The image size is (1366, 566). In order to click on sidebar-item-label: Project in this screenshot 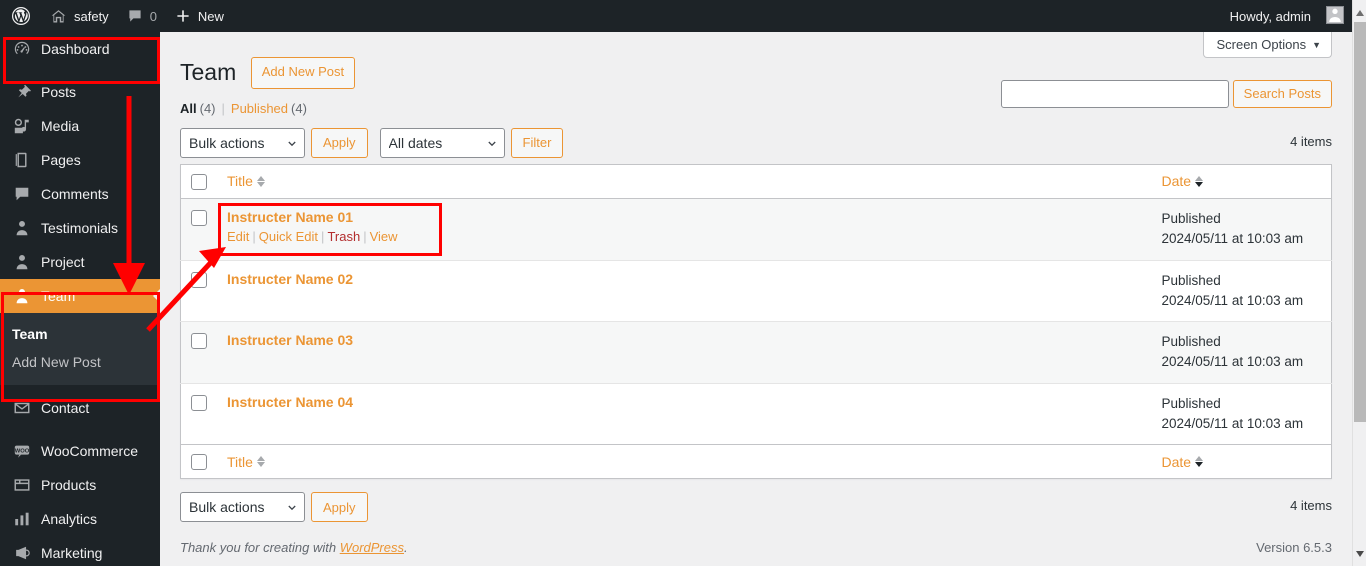, I will do `click(63, 262)`.